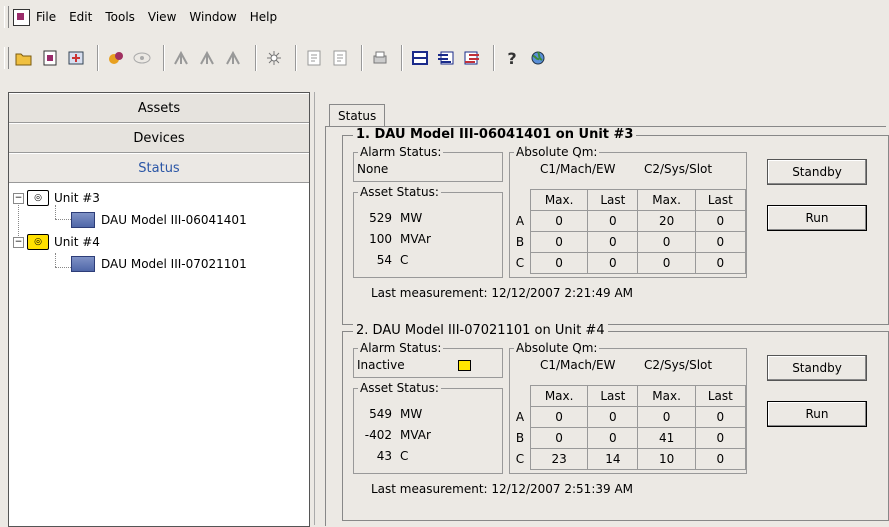 This screenshot has height=527, width=889. Describe the element at coordinates (159, 108) in the screenshot. I see `nav-assets: Assets` at that location.